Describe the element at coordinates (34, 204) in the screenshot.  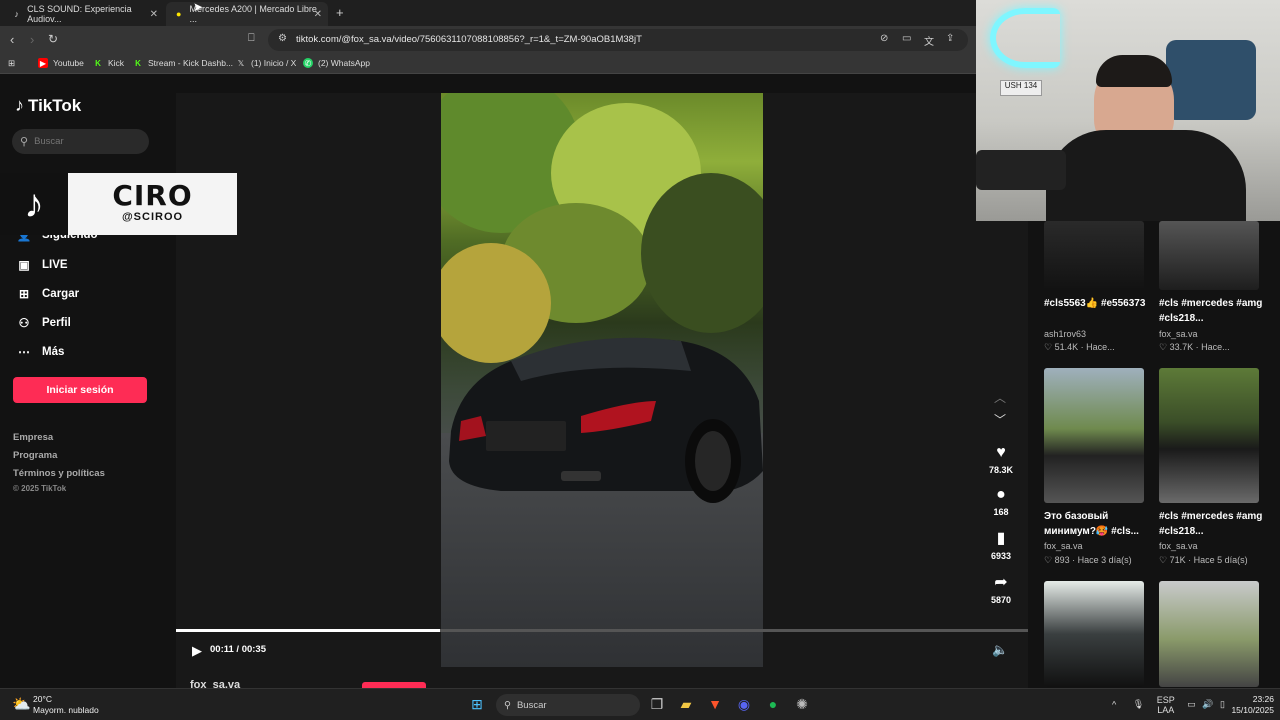
I see `tiktok-logo-icon: ♪` at that location.